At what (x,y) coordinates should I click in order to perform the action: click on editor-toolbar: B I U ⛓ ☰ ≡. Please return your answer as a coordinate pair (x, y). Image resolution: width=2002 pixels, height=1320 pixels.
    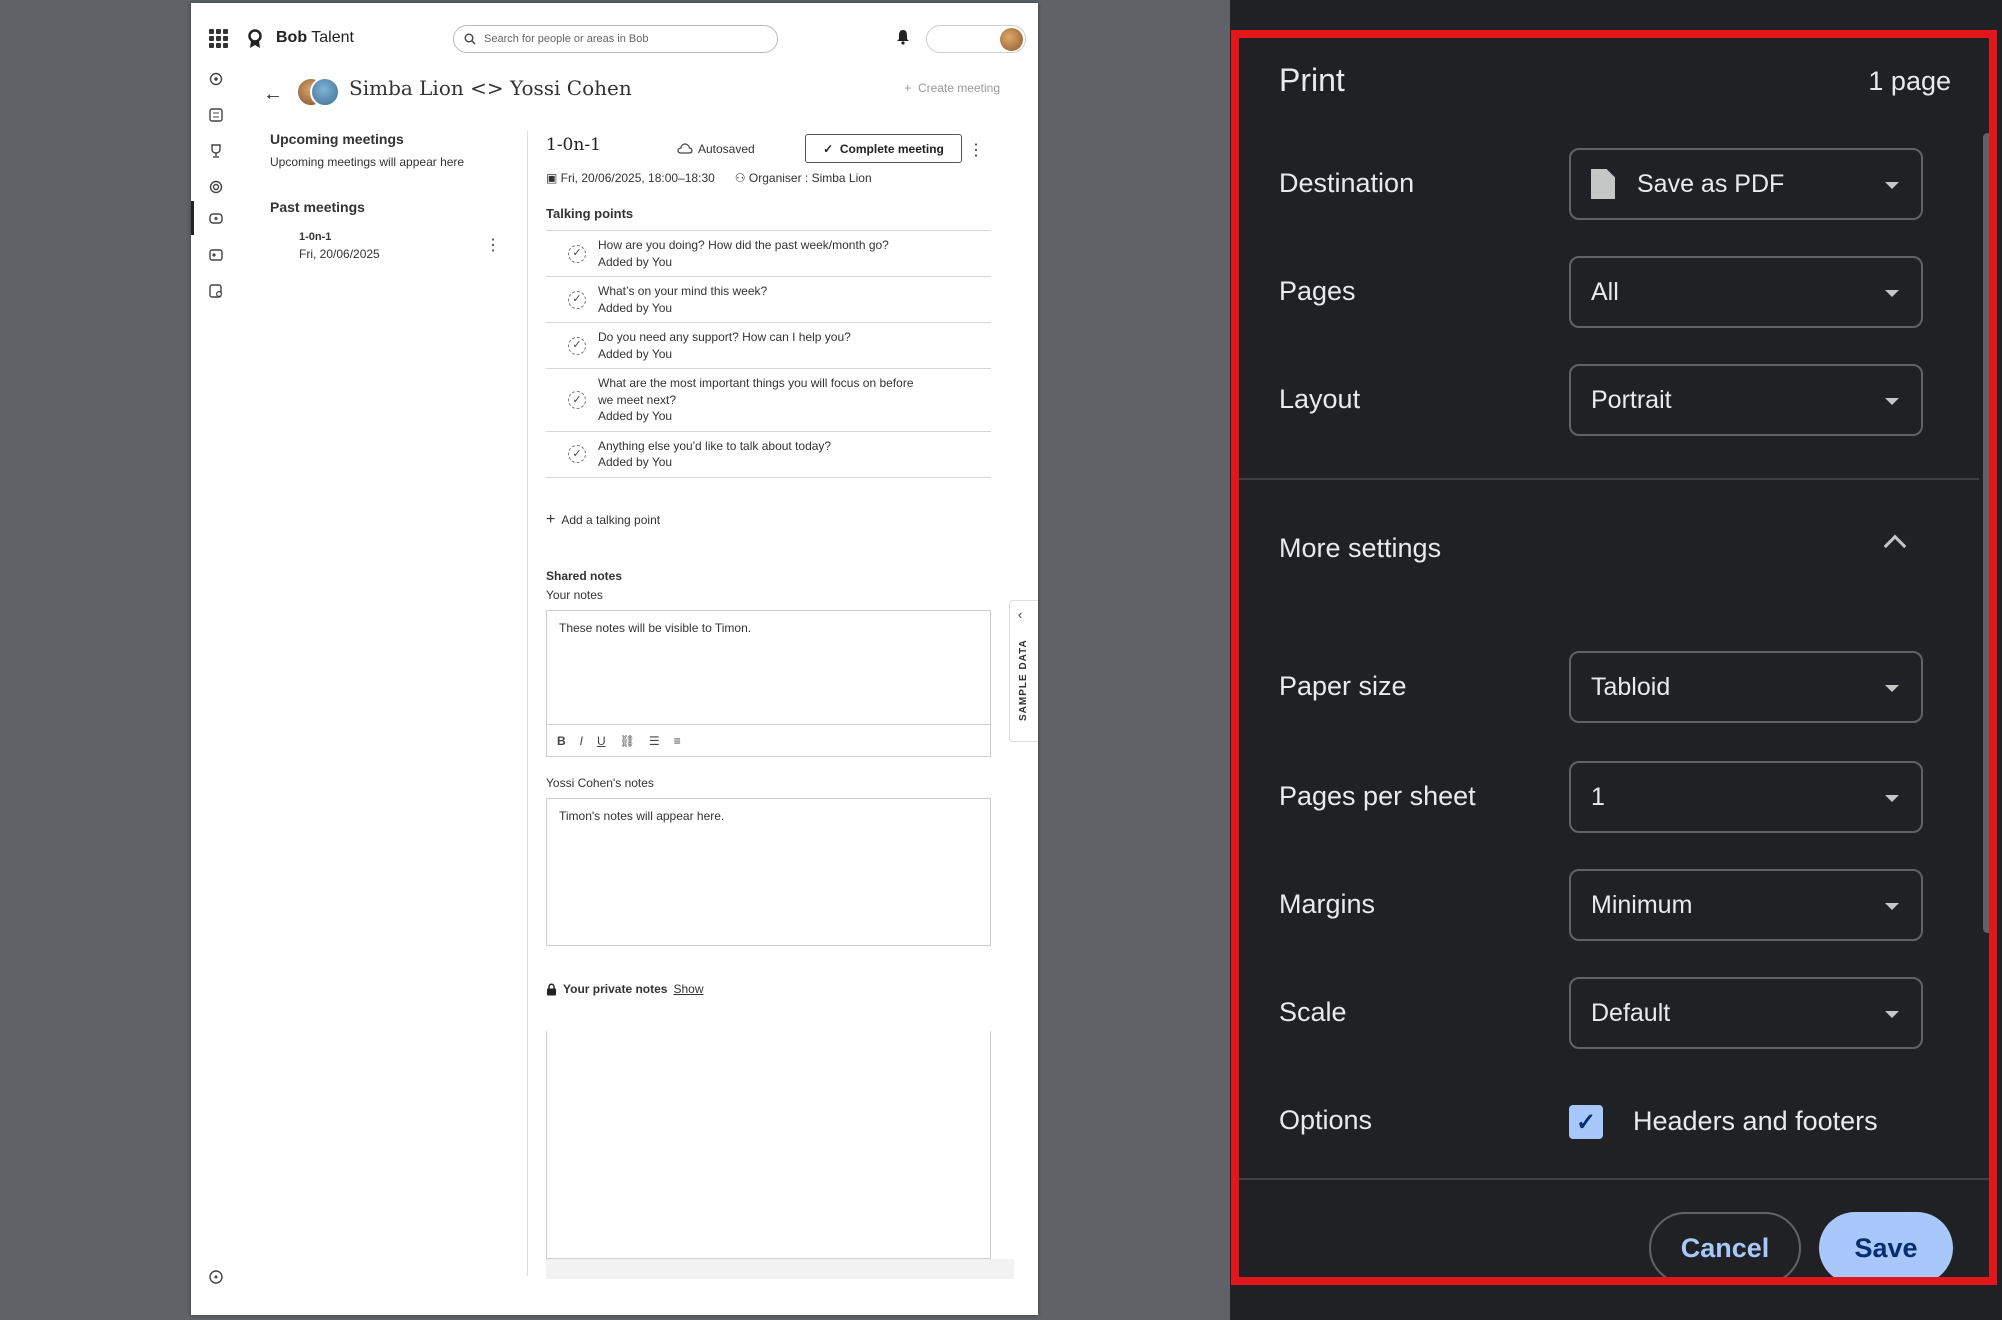
    Looking at the image, I should click on (768, 740).